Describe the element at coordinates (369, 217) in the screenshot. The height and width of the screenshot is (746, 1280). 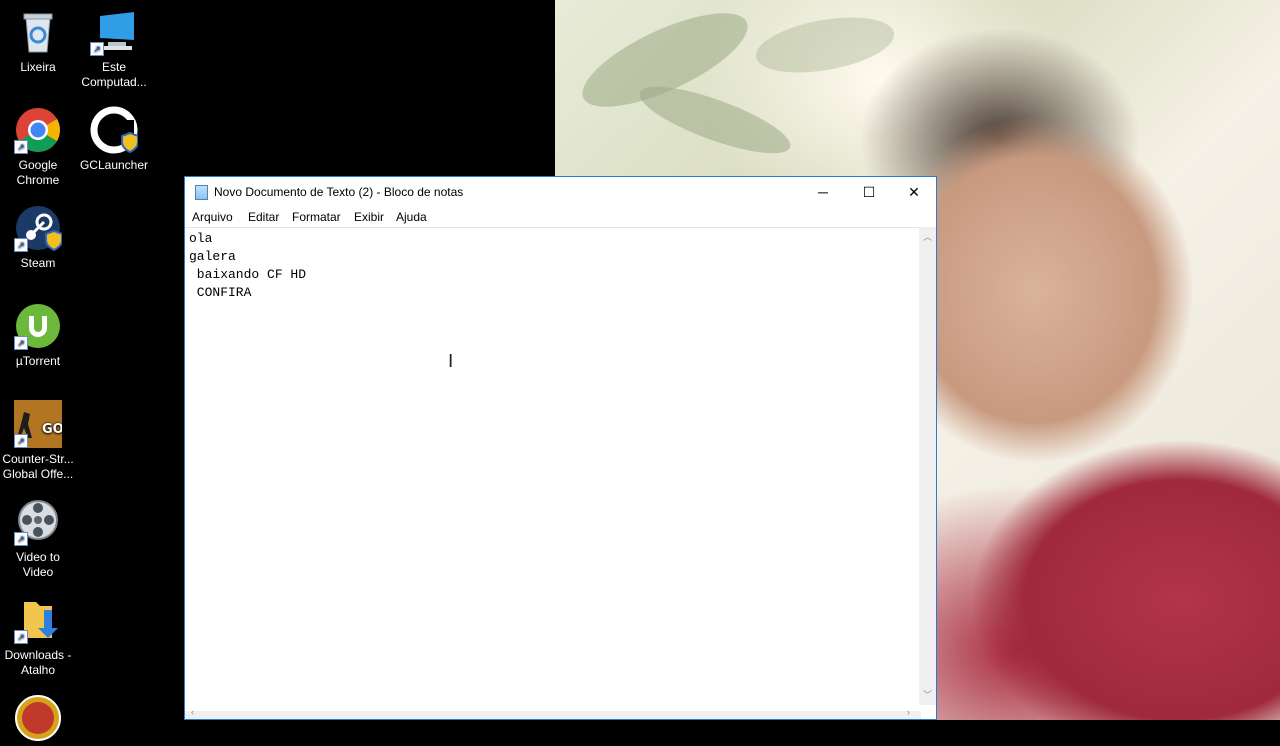
I see `menu-exibir: Exibir` at that location.